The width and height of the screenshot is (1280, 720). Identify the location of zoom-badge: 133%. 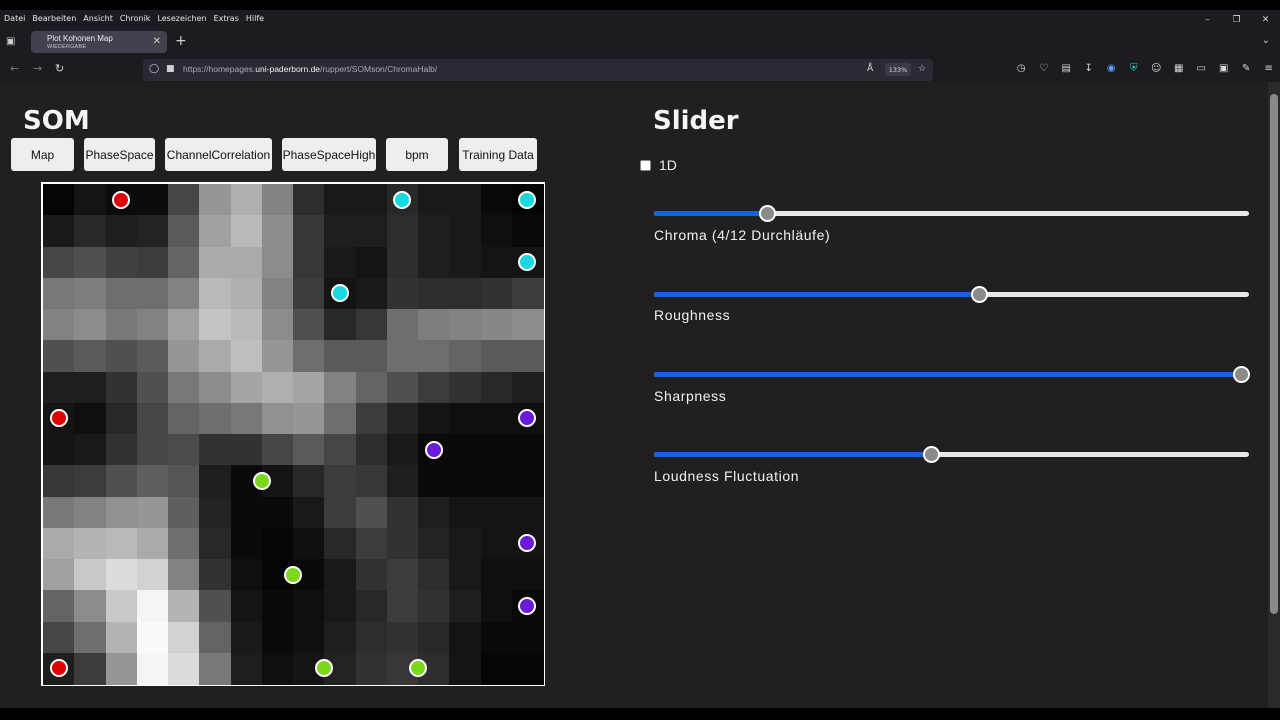
(898, 69).